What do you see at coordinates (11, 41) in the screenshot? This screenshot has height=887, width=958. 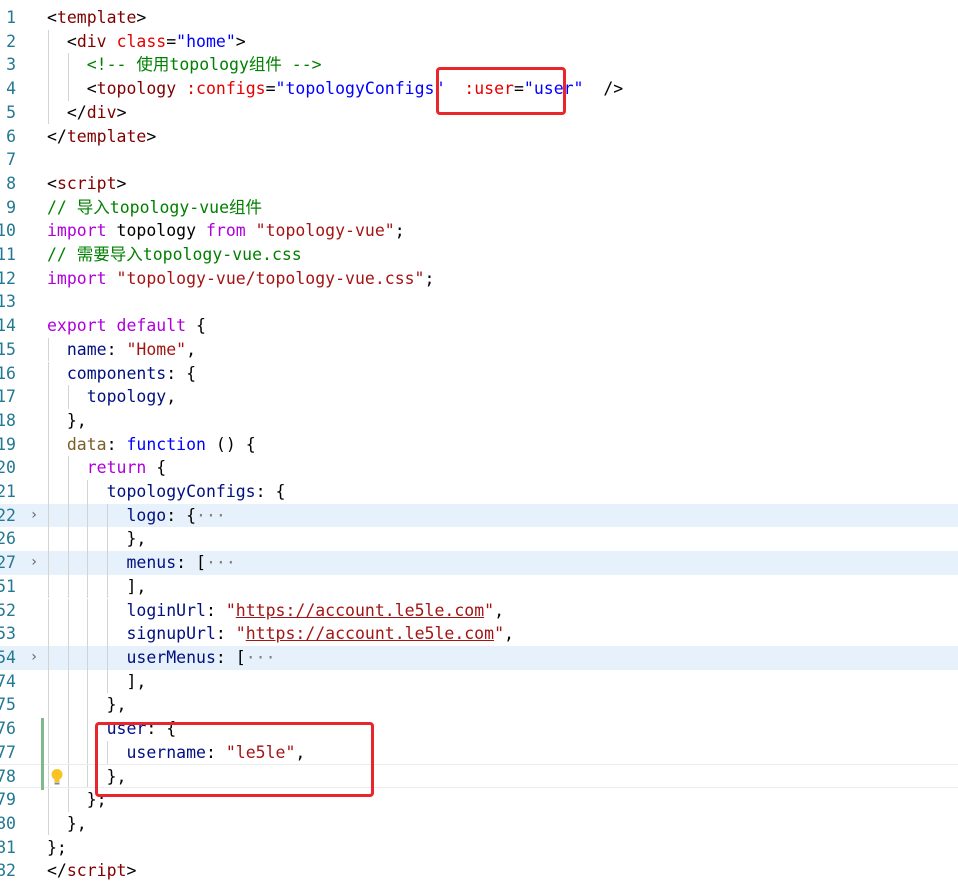 I see `line-number: 2` at bounding box center [11, 41].